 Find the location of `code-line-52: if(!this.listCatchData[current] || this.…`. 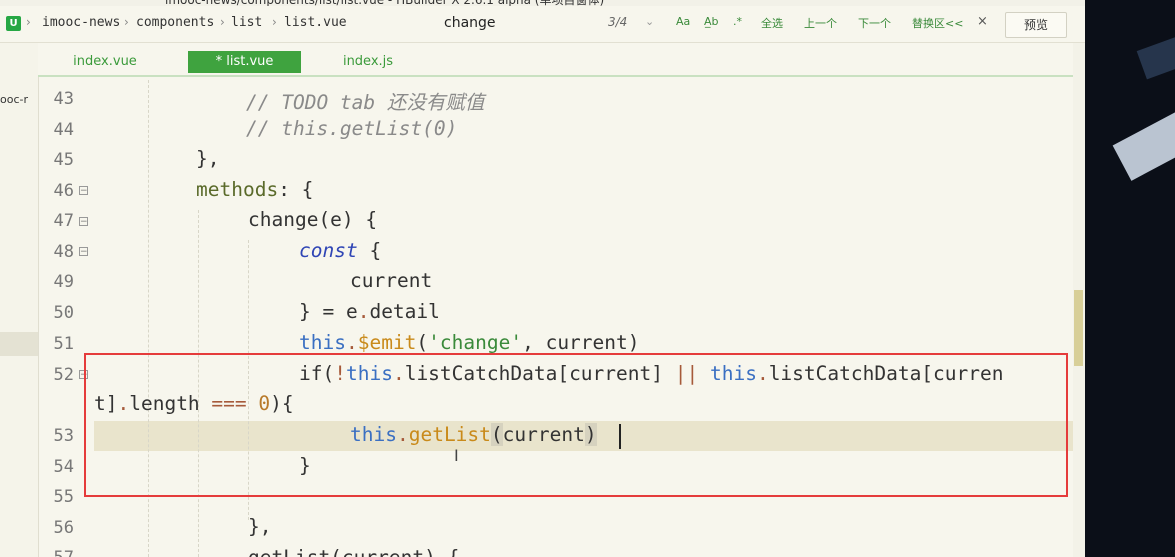

code-line-52: if(!this.listCatchData[current] || this.… is located at coordinates (651, 373).